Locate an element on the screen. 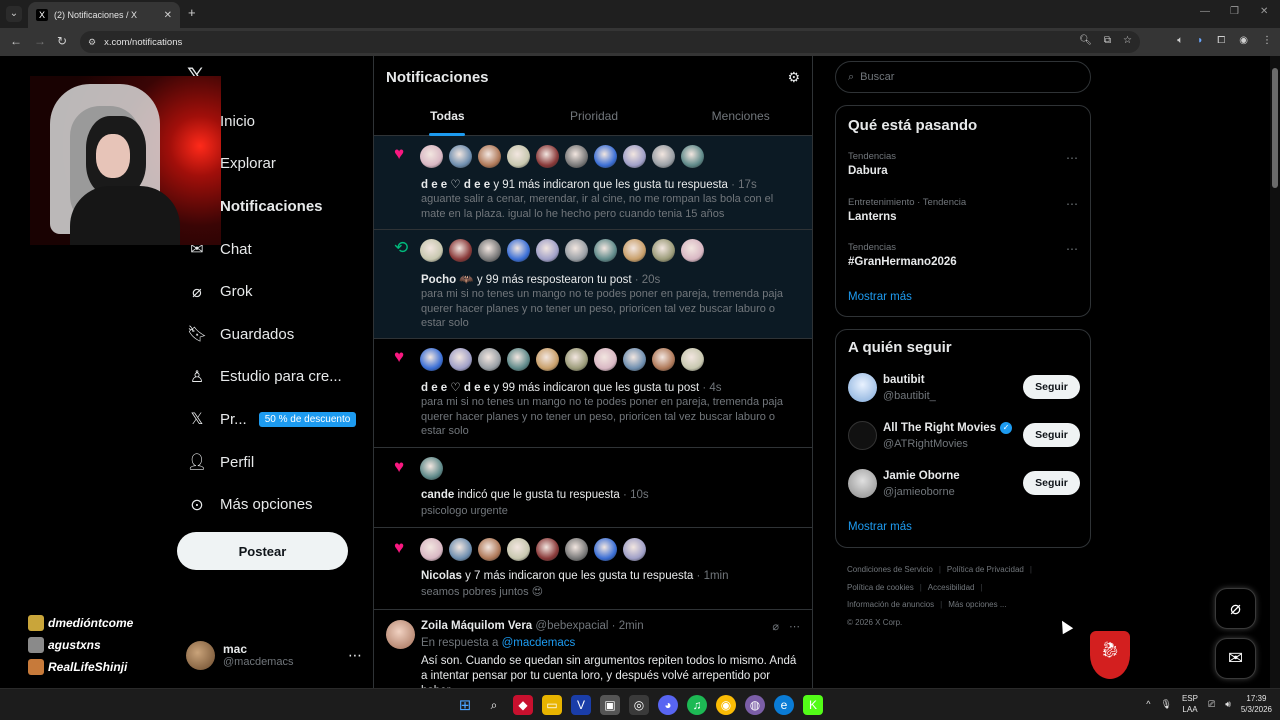 This screenshot has width=1280, height=720. account-more-icon: ⋯ is located at coordinates (355, 655).